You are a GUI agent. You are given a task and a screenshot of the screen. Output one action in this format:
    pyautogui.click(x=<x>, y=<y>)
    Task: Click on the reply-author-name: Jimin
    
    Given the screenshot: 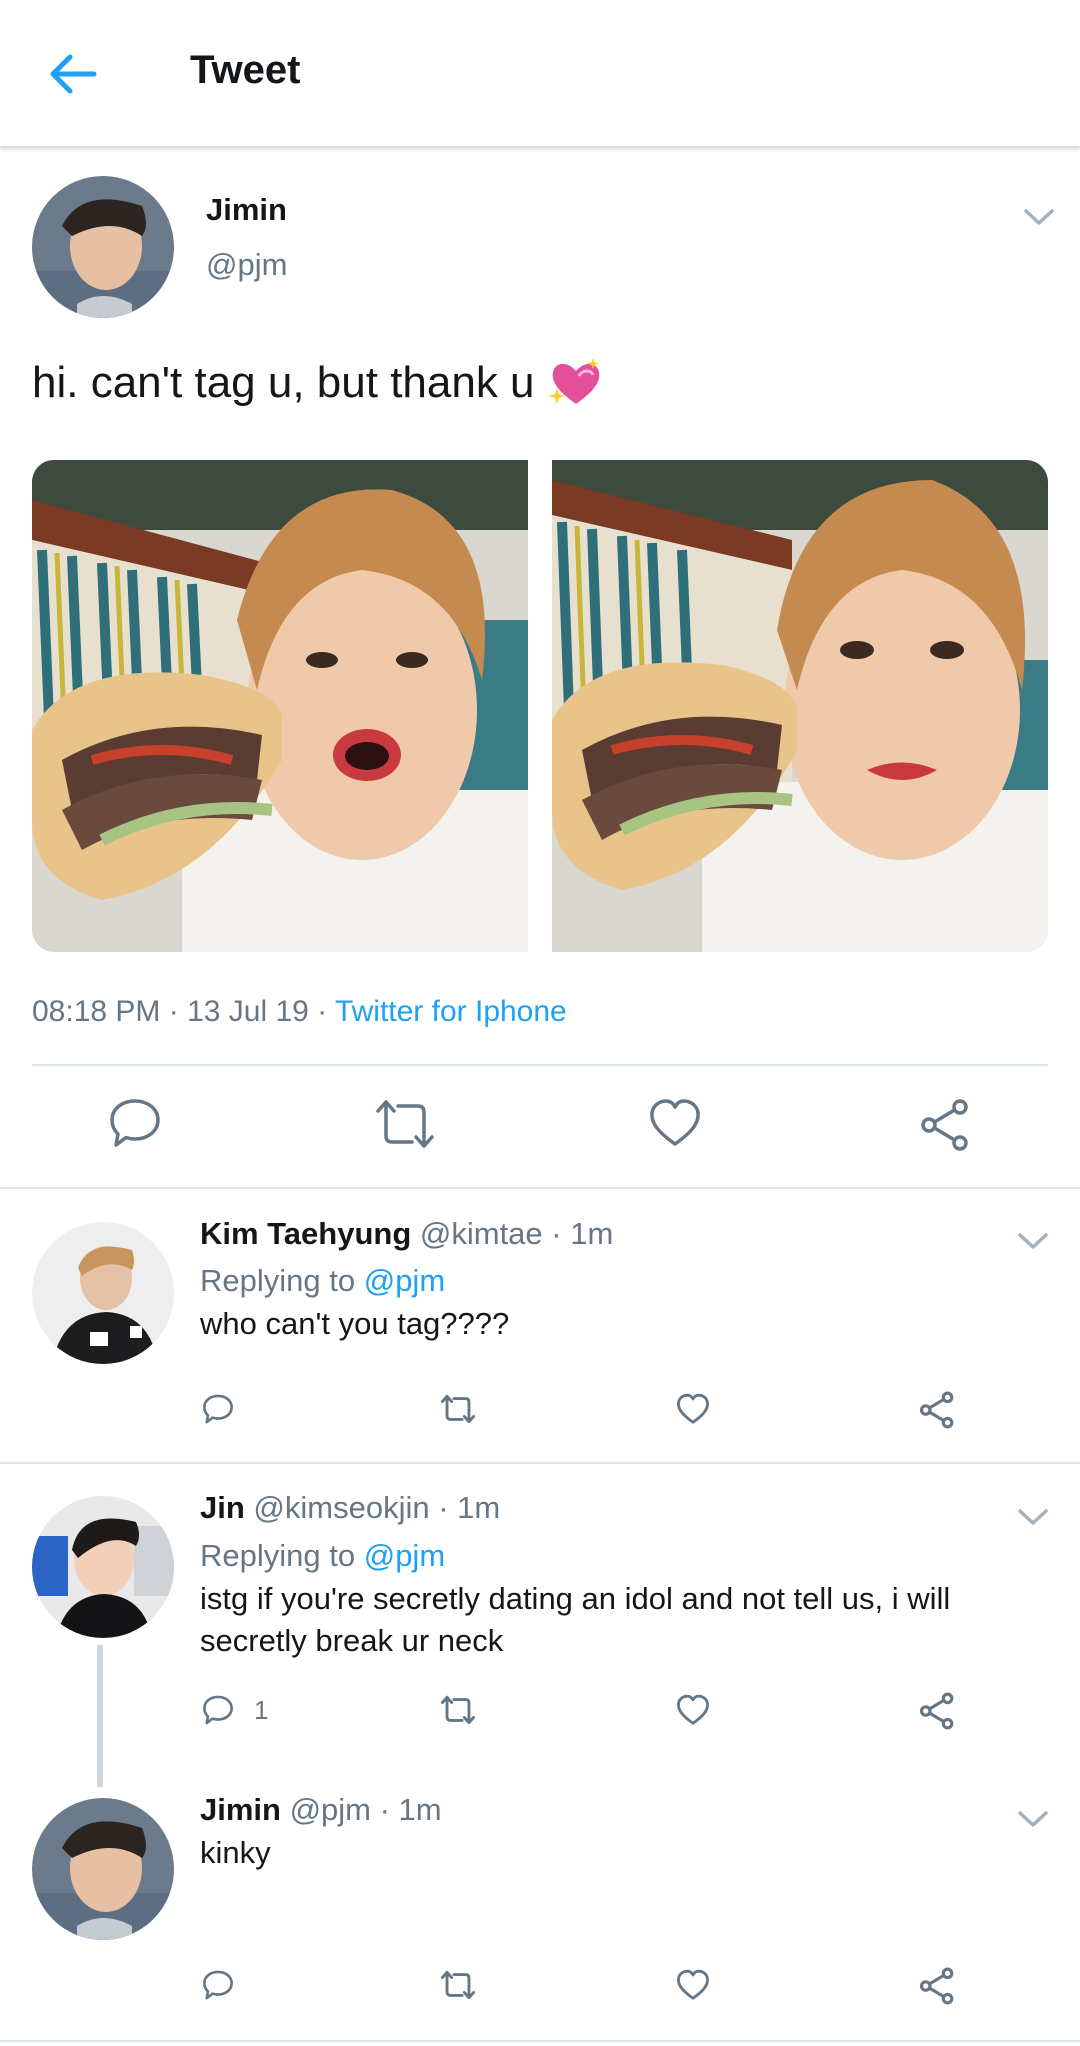 What is the action you would take?
    pyautogui.click(x=240, y=1809)
    